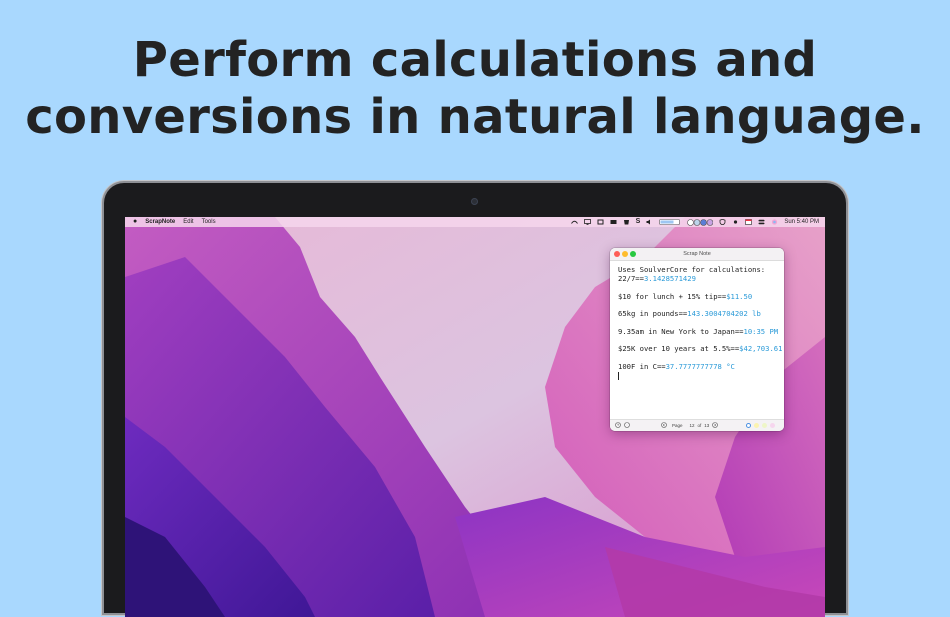 The width and height of the screenshot is (950, 617). What do you see at coordinates (748, 425) in the screenshot?
I see `color-dot-blue` at bounding box center [748, 425].